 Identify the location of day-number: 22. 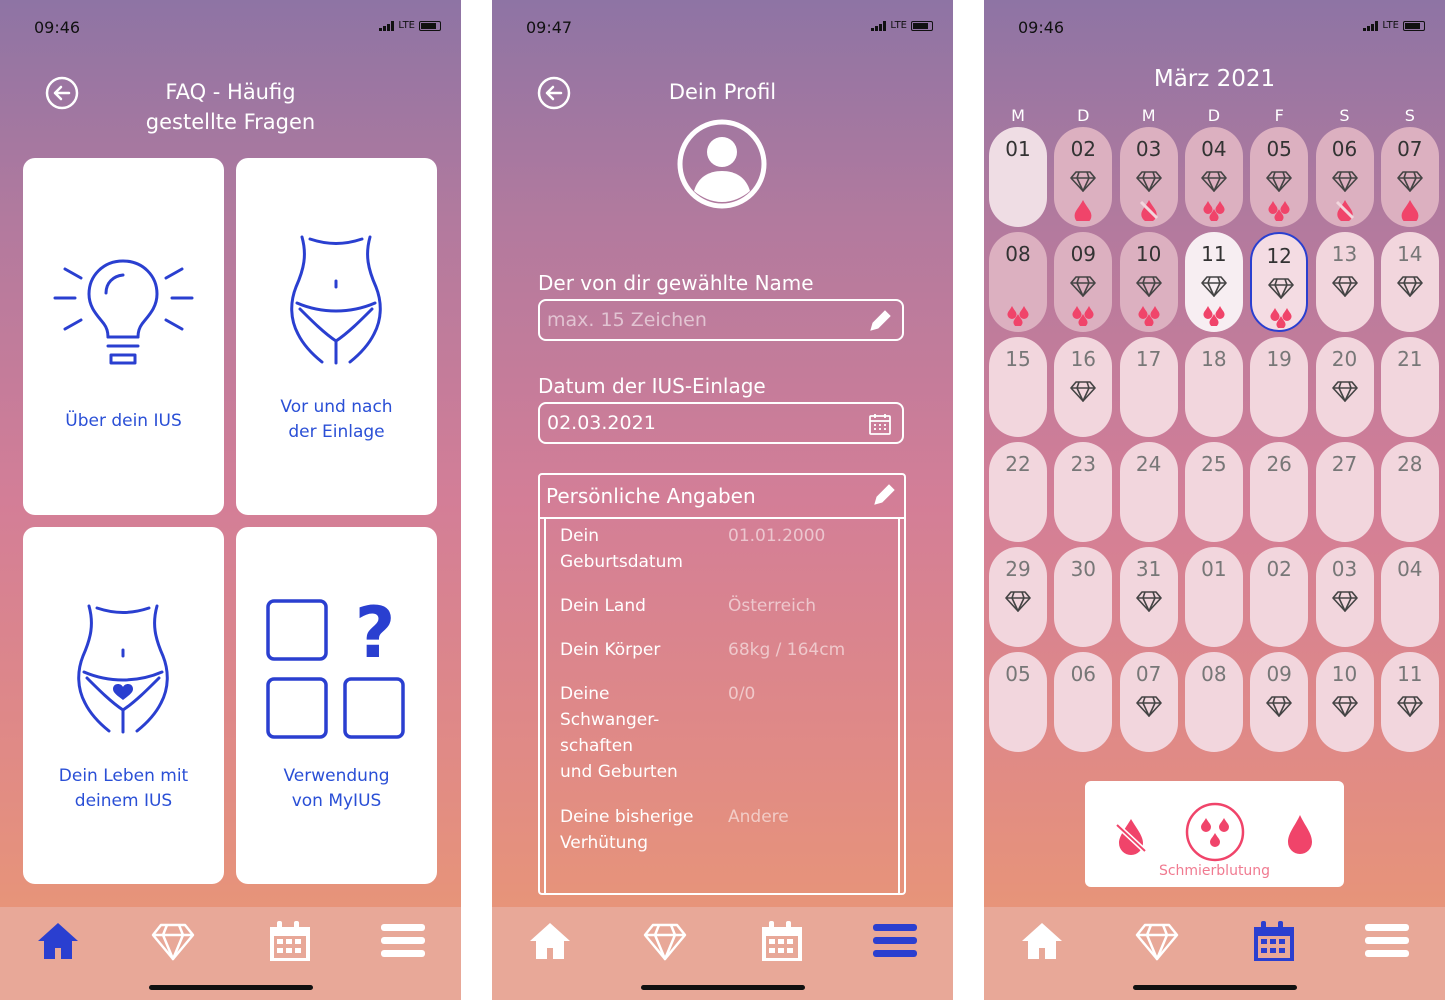
(1018, 464).